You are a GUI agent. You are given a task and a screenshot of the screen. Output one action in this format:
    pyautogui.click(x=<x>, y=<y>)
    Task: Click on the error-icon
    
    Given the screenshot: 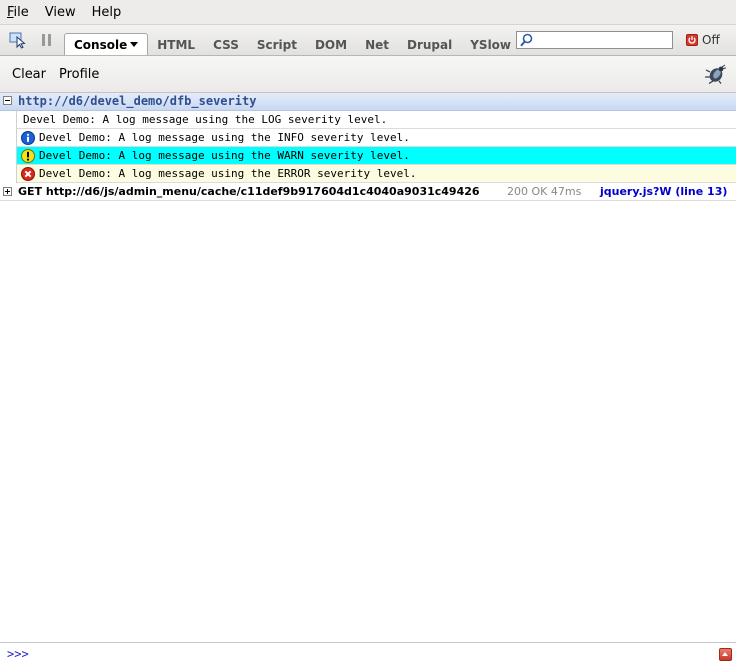 What is the action you would take?
    pyautogui.click(x=28, y=174)
    